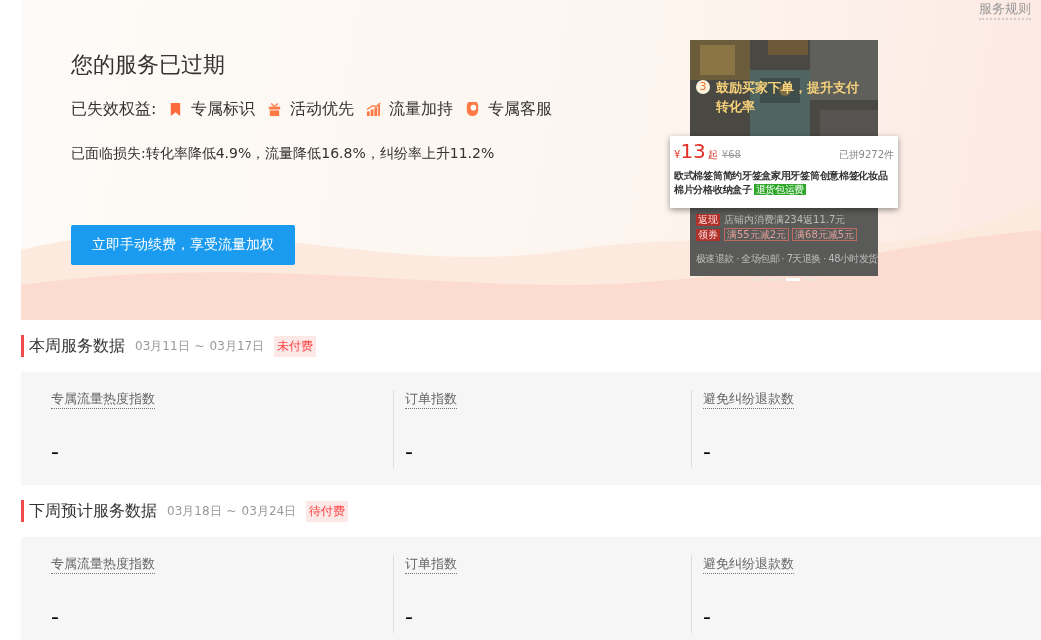 This screenshot has width=1041, height=640. What do you see at coordinates (148, 65) in the screenshot?
I see `hero-title: 您的服务已过期` at bounding box center [148, 65].